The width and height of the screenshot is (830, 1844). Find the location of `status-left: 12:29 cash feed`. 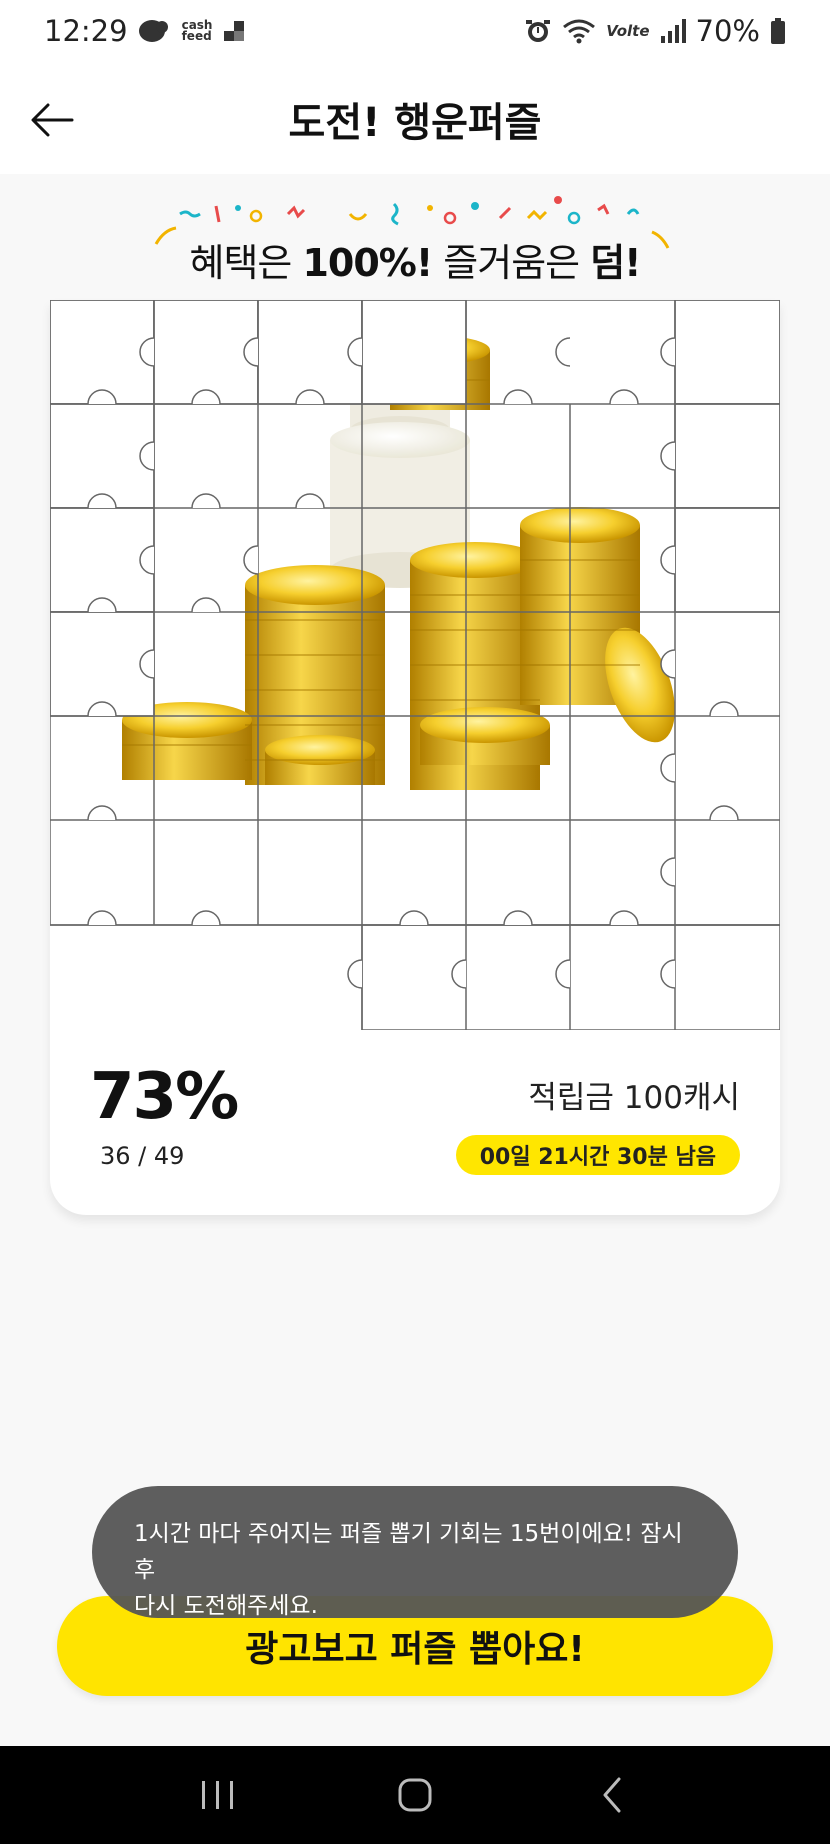

status-left: 12:29 cash feed is located at coordinates (145, 31).